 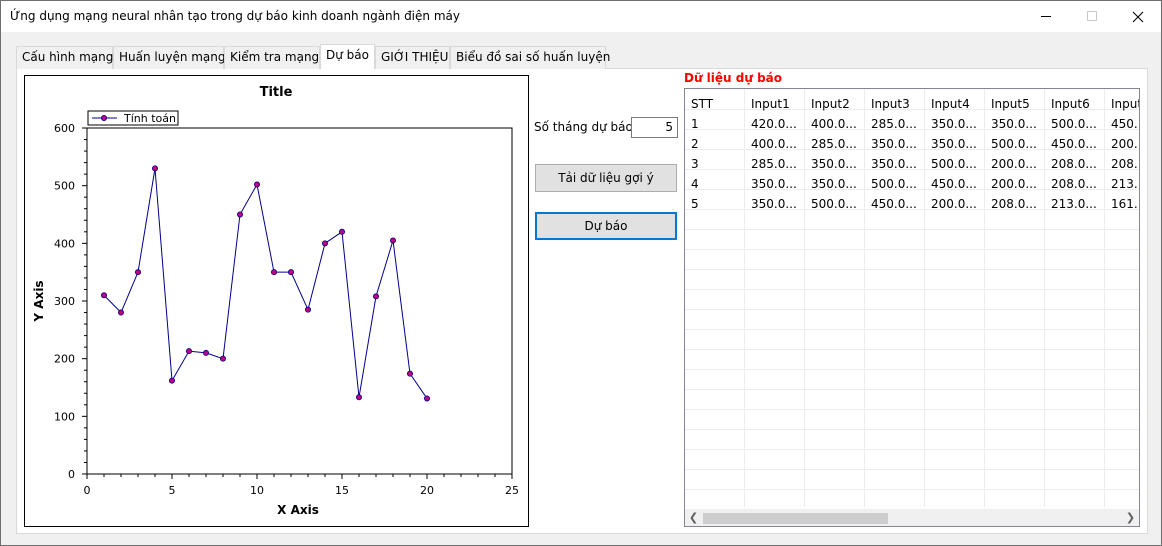 I want to click on maximize-icon, so click(x=1091, y=16).